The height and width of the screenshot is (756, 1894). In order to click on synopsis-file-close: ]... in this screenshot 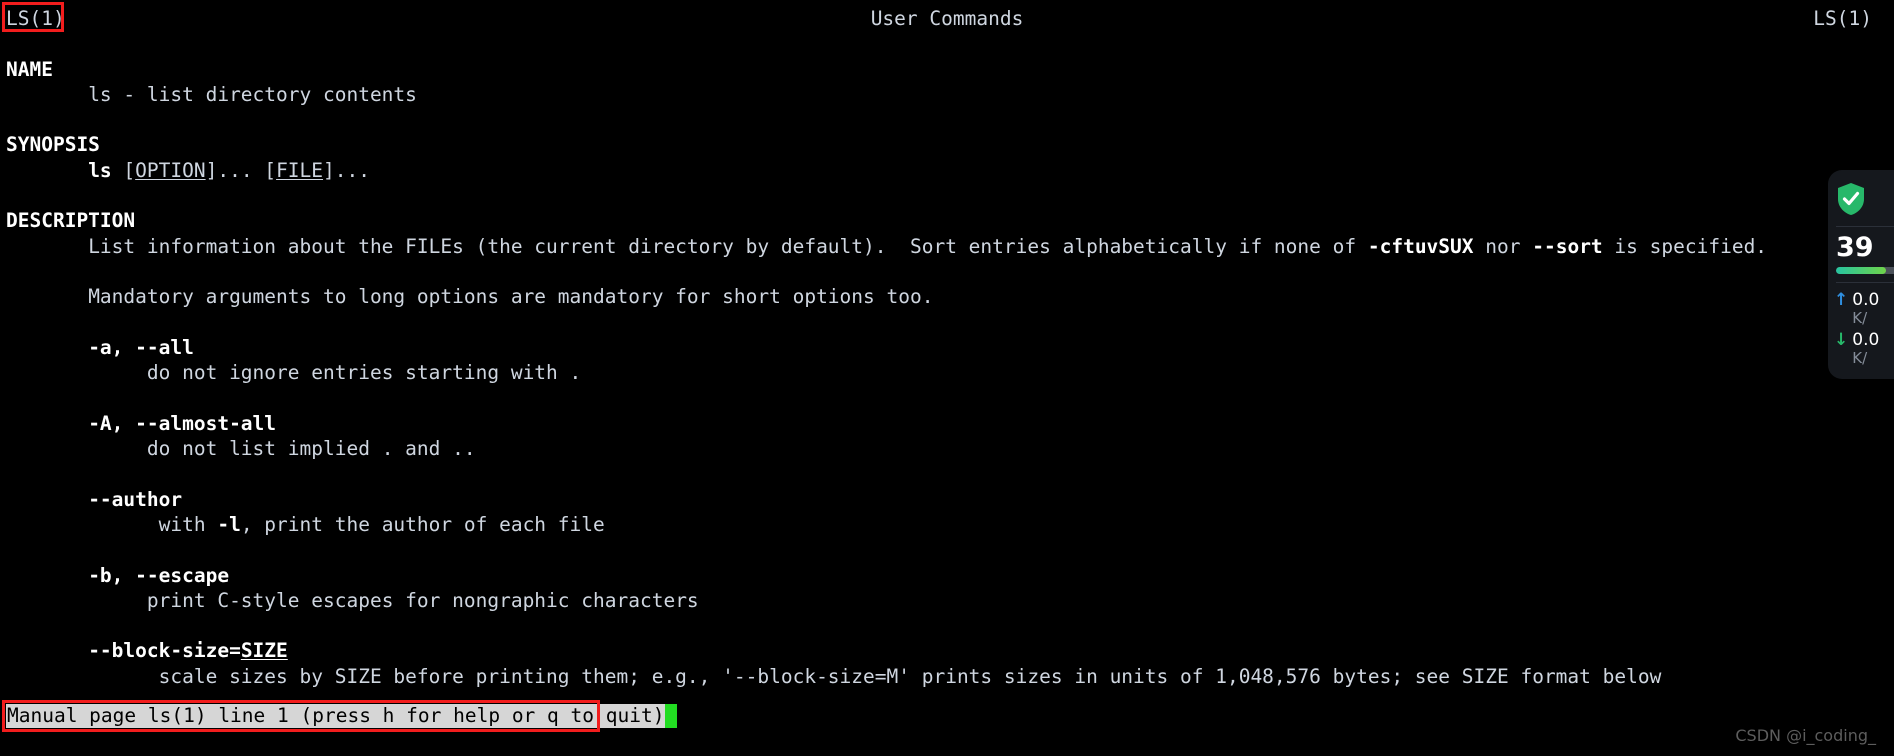, I will do `click(346, 170)`.